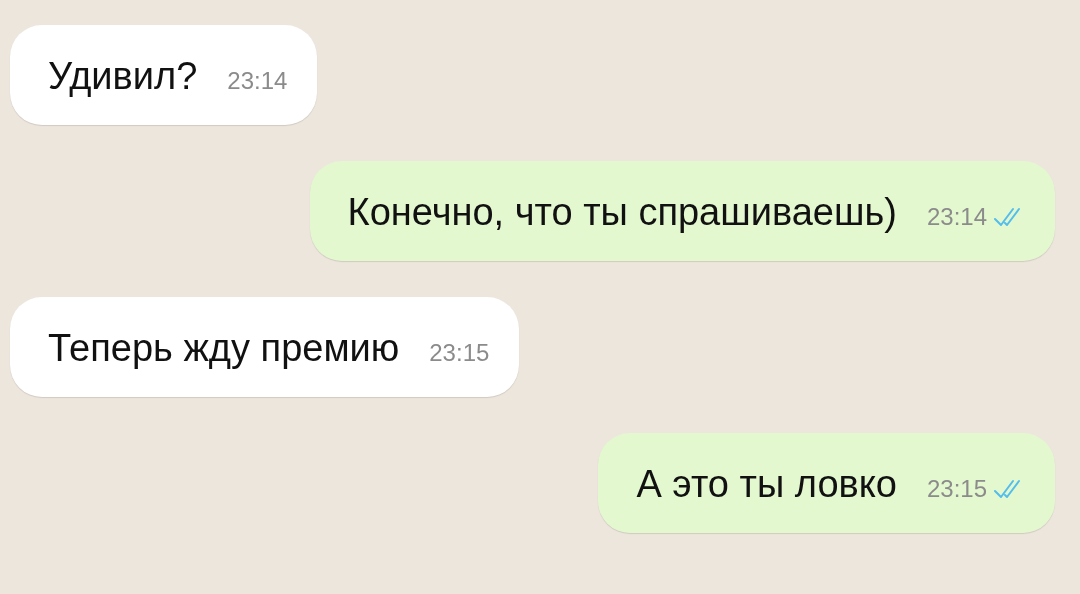 The image size is (1080, 594). I want to click on message-text: А это ты ловко, so click(766, 484).